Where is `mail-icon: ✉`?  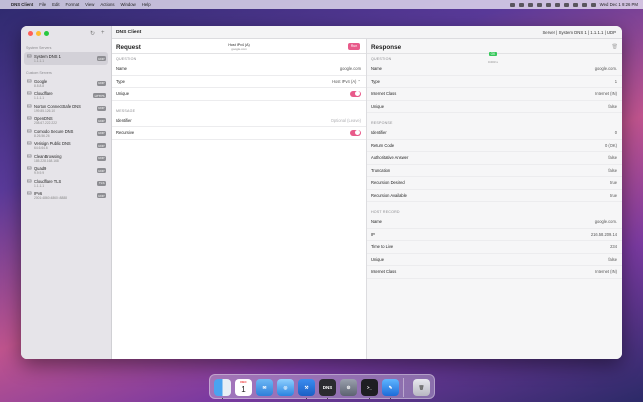 mail-icon: ✉ is located at coordinates (264, 387).